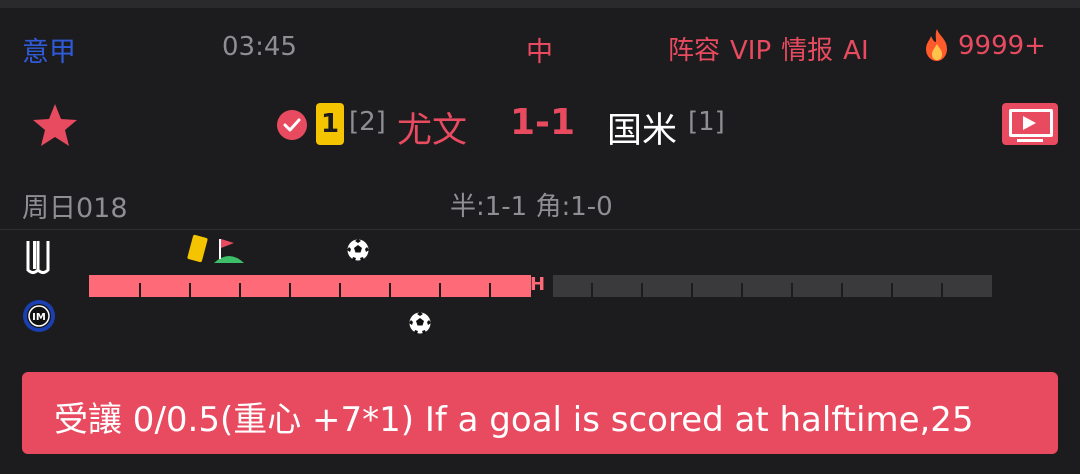  I want to click on away-team: 国米, so click(642, 127).